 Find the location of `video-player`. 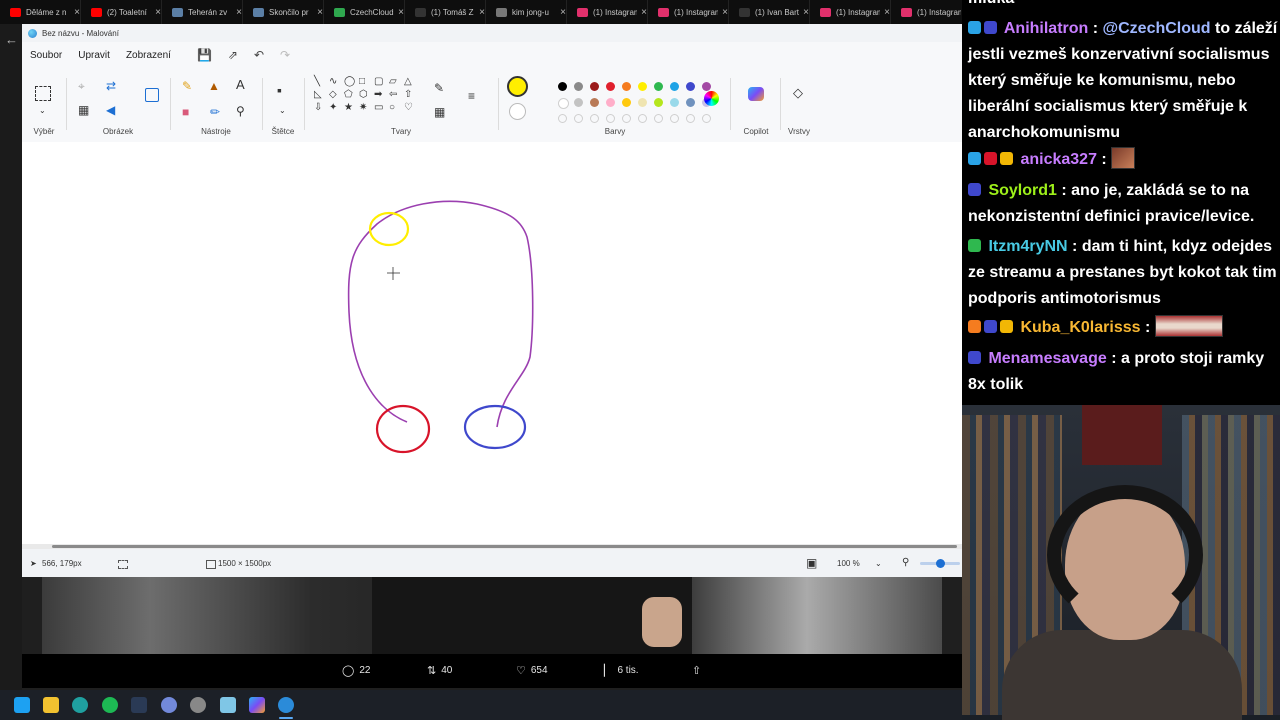

video-player is located at coordinates (492, 615).